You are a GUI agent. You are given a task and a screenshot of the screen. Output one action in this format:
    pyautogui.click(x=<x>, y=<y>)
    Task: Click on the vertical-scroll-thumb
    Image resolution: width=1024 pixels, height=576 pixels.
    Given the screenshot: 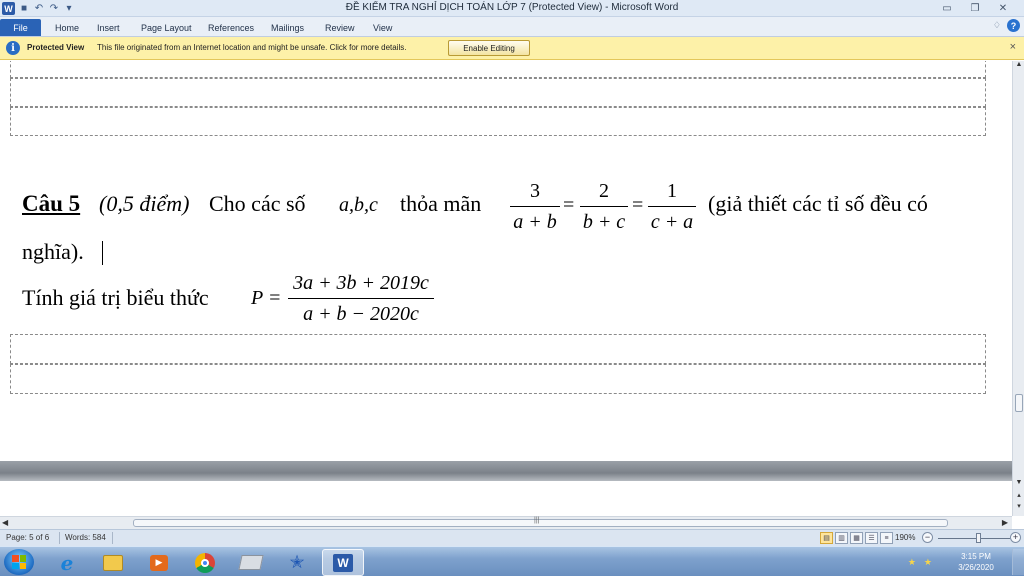 What is the action you would take?
    pyautogui.click(x=1019, y=403)
    